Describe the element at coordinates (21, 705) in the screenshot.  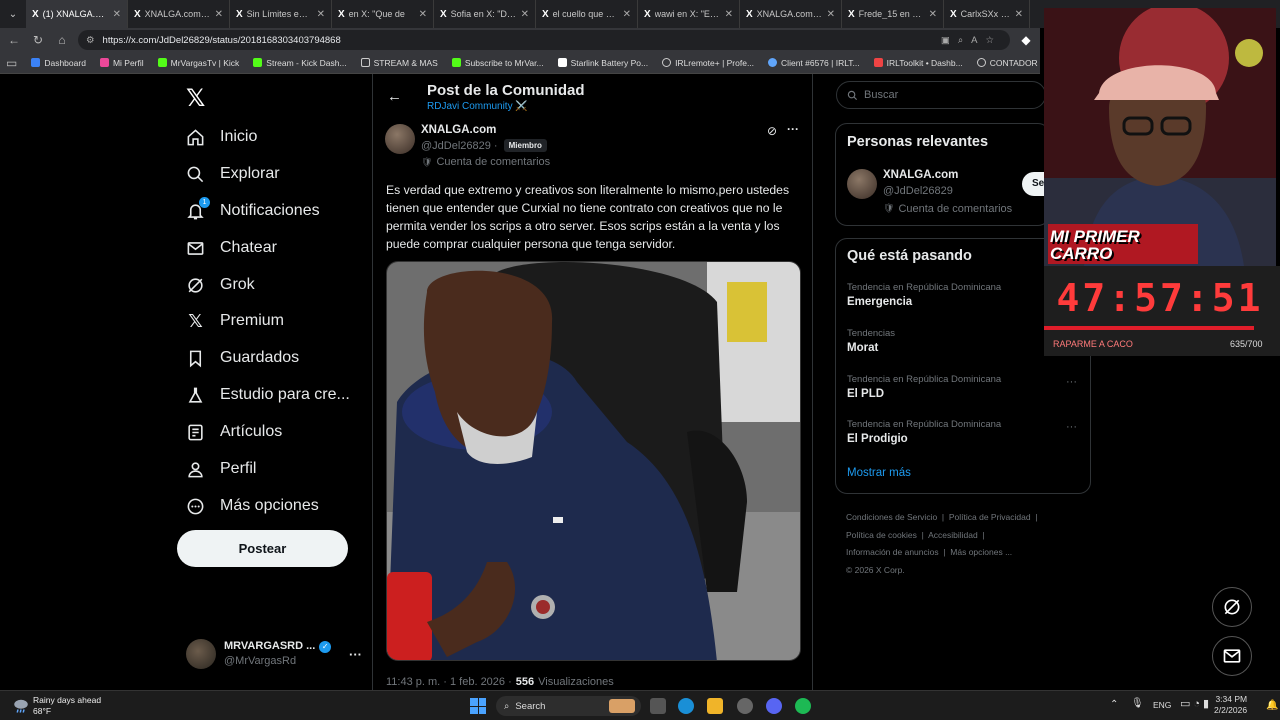
I see `weather-icon` at that location.